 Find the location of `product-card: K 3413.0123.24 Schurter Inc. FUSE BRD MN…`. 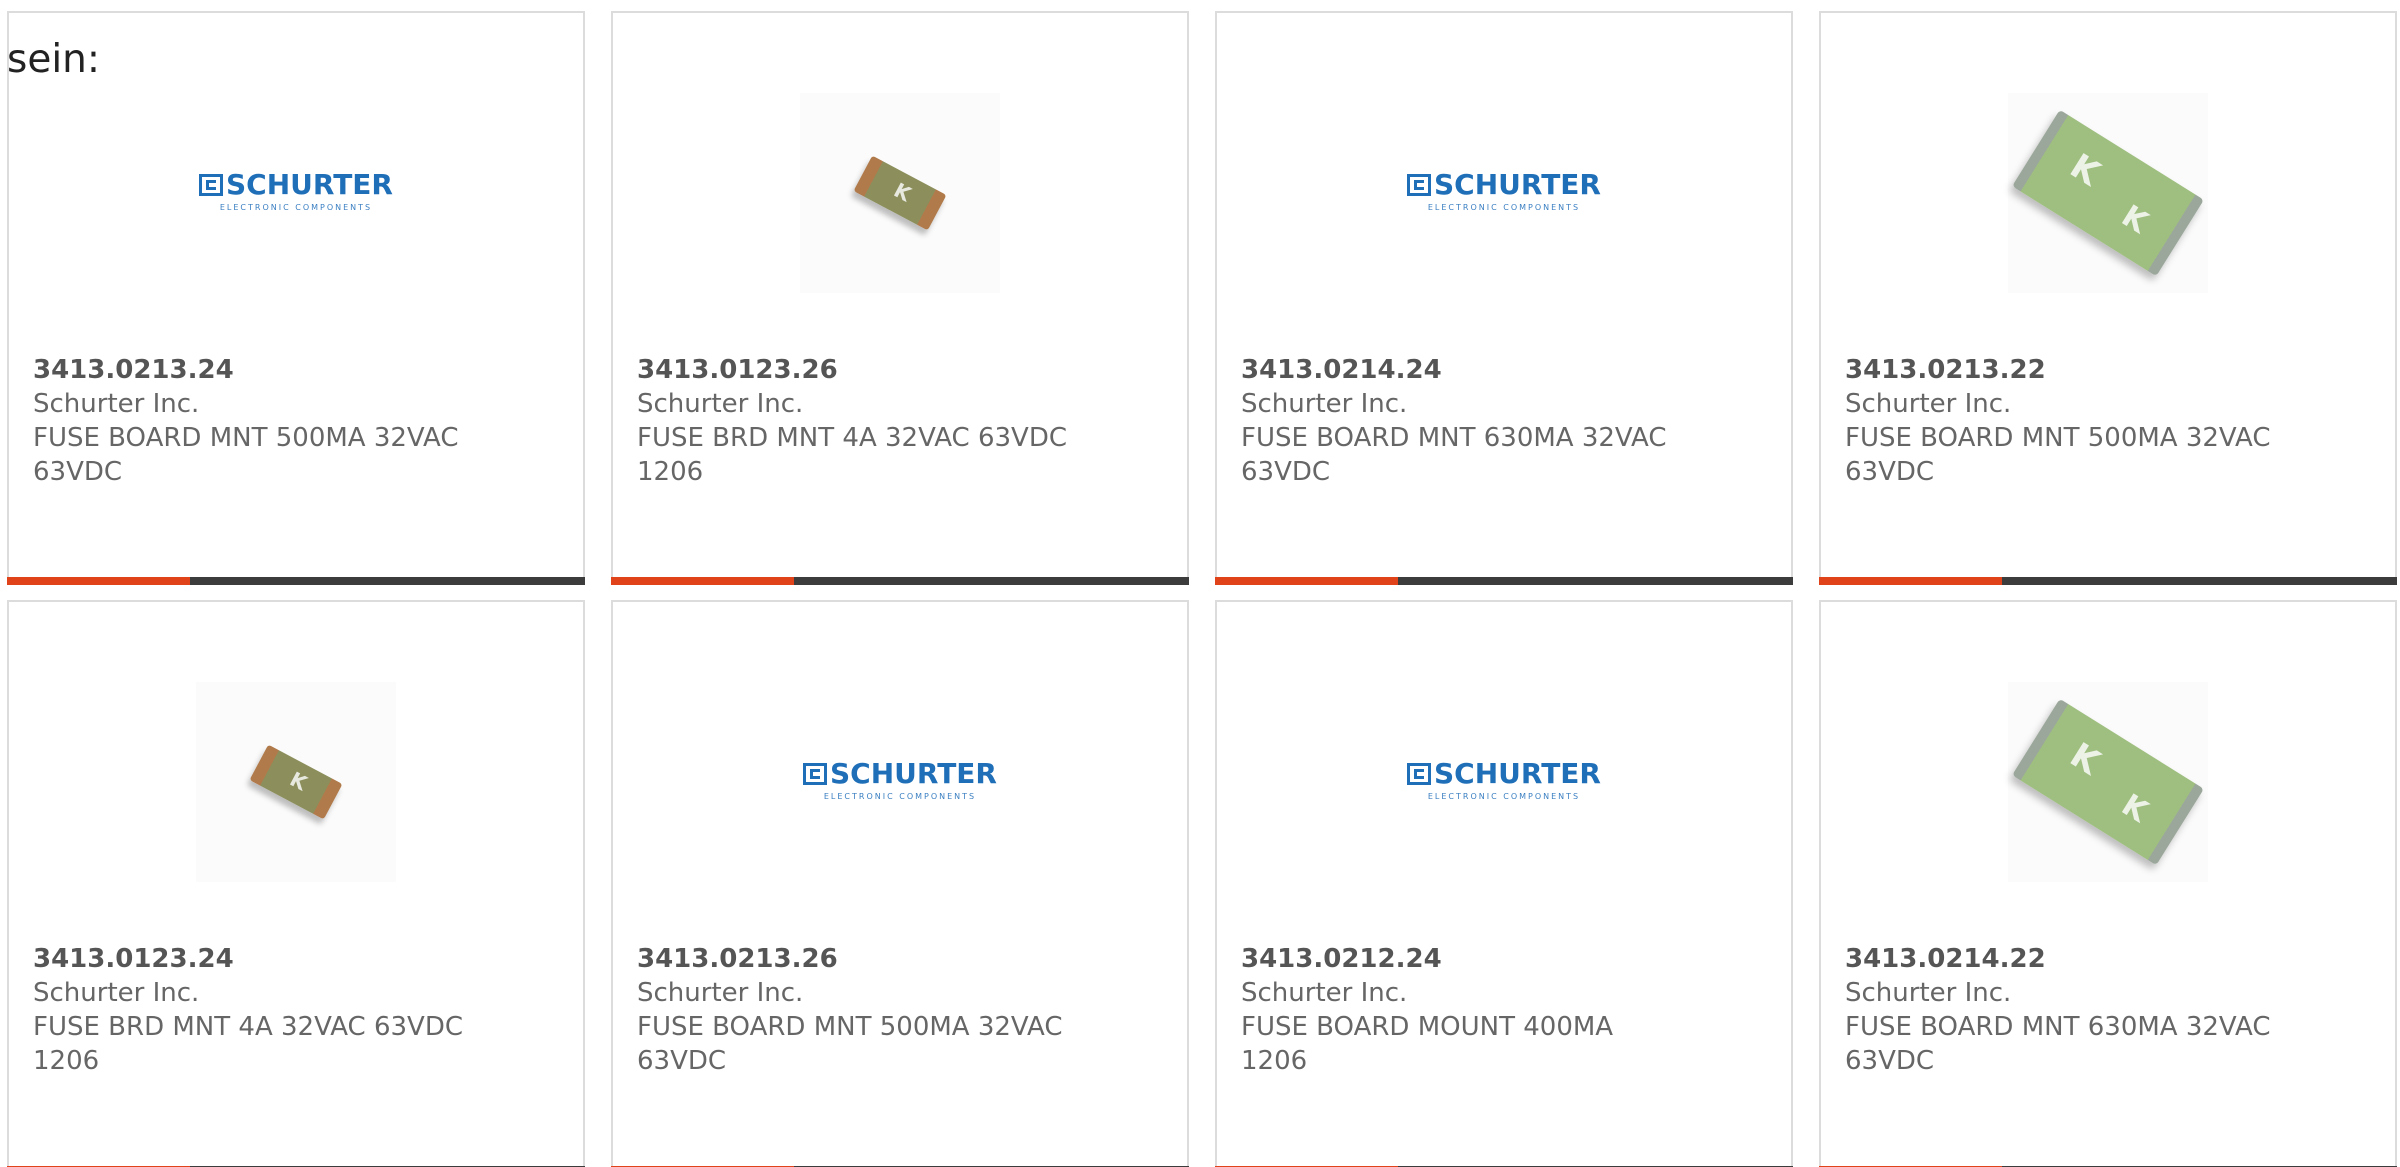

product-card: K 3413.0123.24 Schurter Inc. FUSE BRD MN… is located at coordinates (296, 883).